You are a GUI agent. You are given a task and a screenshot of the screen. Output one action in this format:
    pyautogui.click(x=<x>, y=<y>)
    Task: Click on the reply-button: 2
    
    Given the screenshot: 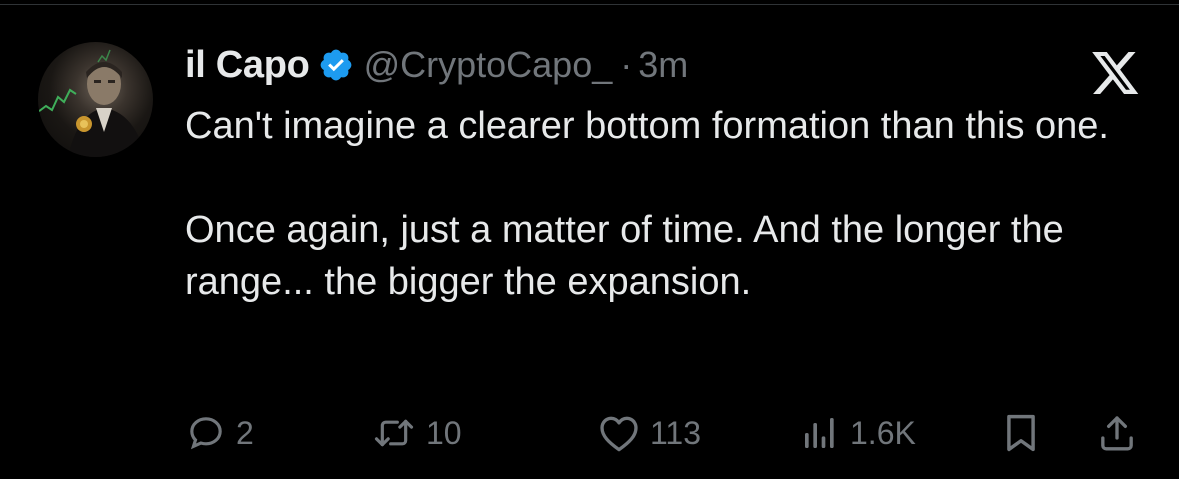 What is the action you would take?
    pyautogui.click(x=220, y=433)
    